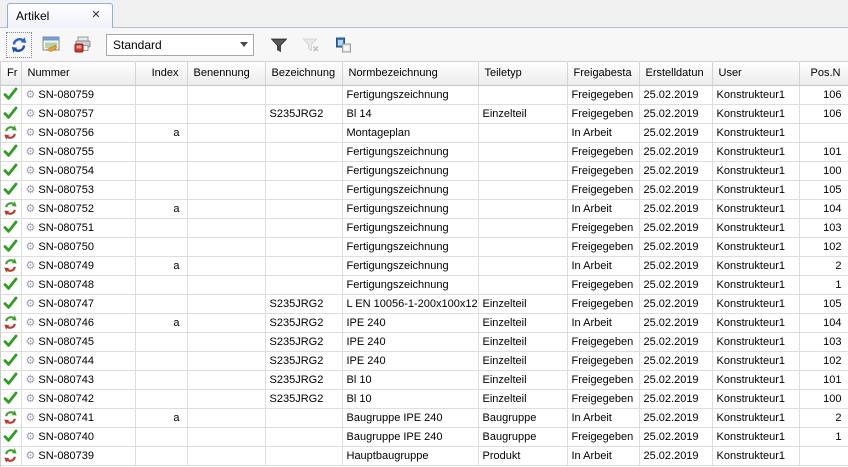  I want to click on column-header-bezeichnung: Bezeichnung, so click(304, 74).